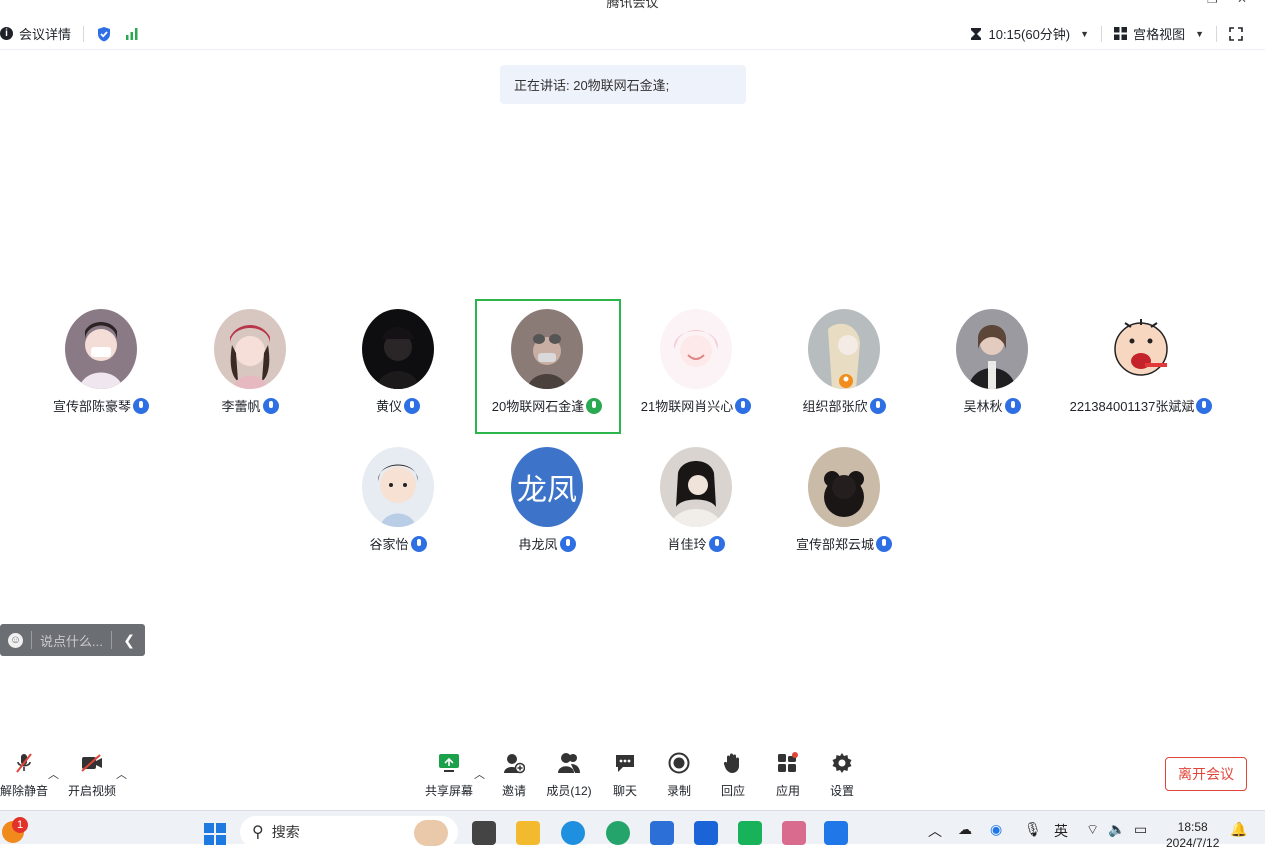 The height and width of the screenshot is (851, 1265). I want to click on start-video-button: 开启视频, so click(92, 774).